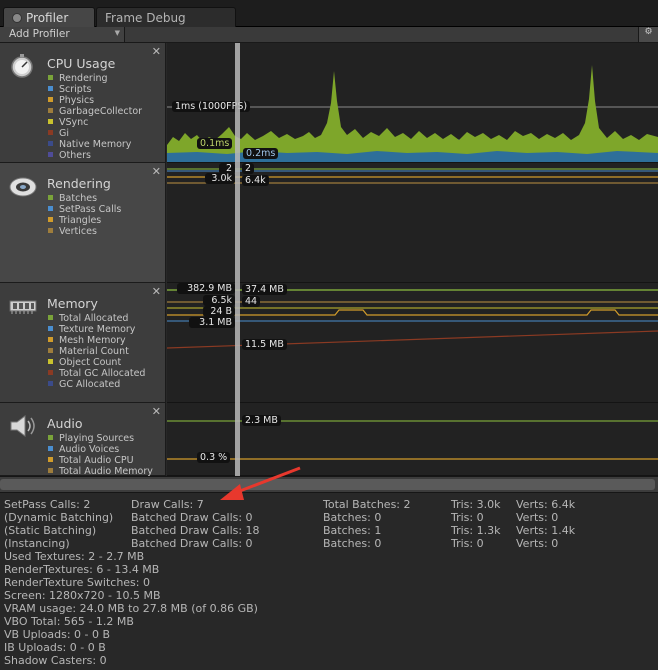 This screenshot has width=658, height=670. I want to click on rendering-graph-svg, so click(412, 176).